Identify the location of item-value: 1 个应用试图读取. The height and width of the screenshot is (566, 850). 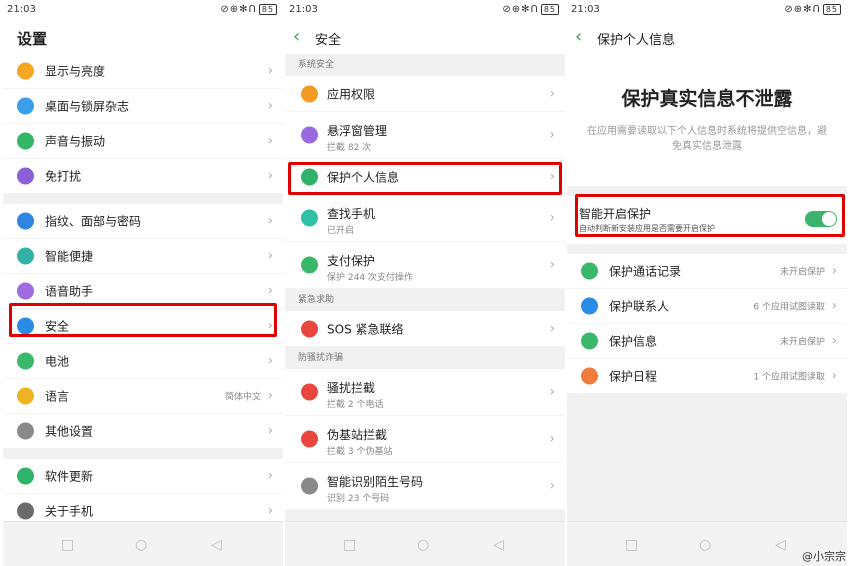
(789, 377).